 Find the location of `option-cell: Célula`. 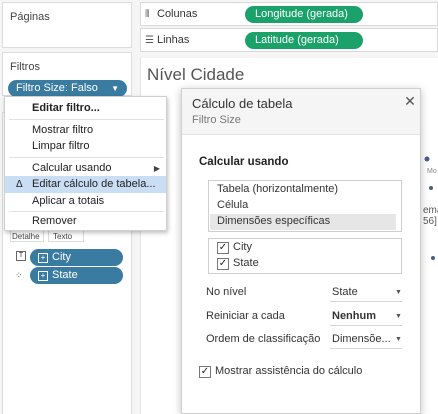

option-cell: Célula is located at coordinates (232, 205).